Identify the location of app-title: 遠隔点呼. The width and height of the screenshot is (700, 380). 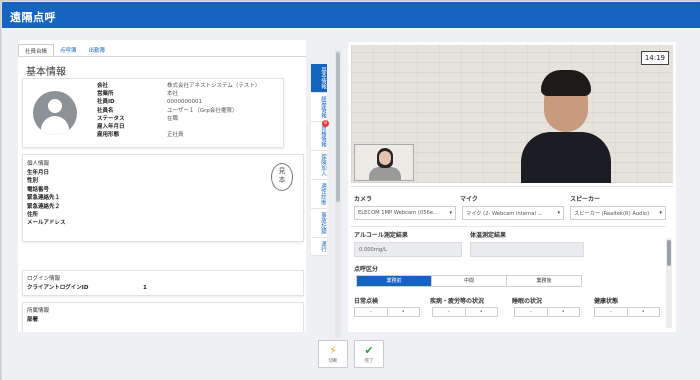
(33, 17).